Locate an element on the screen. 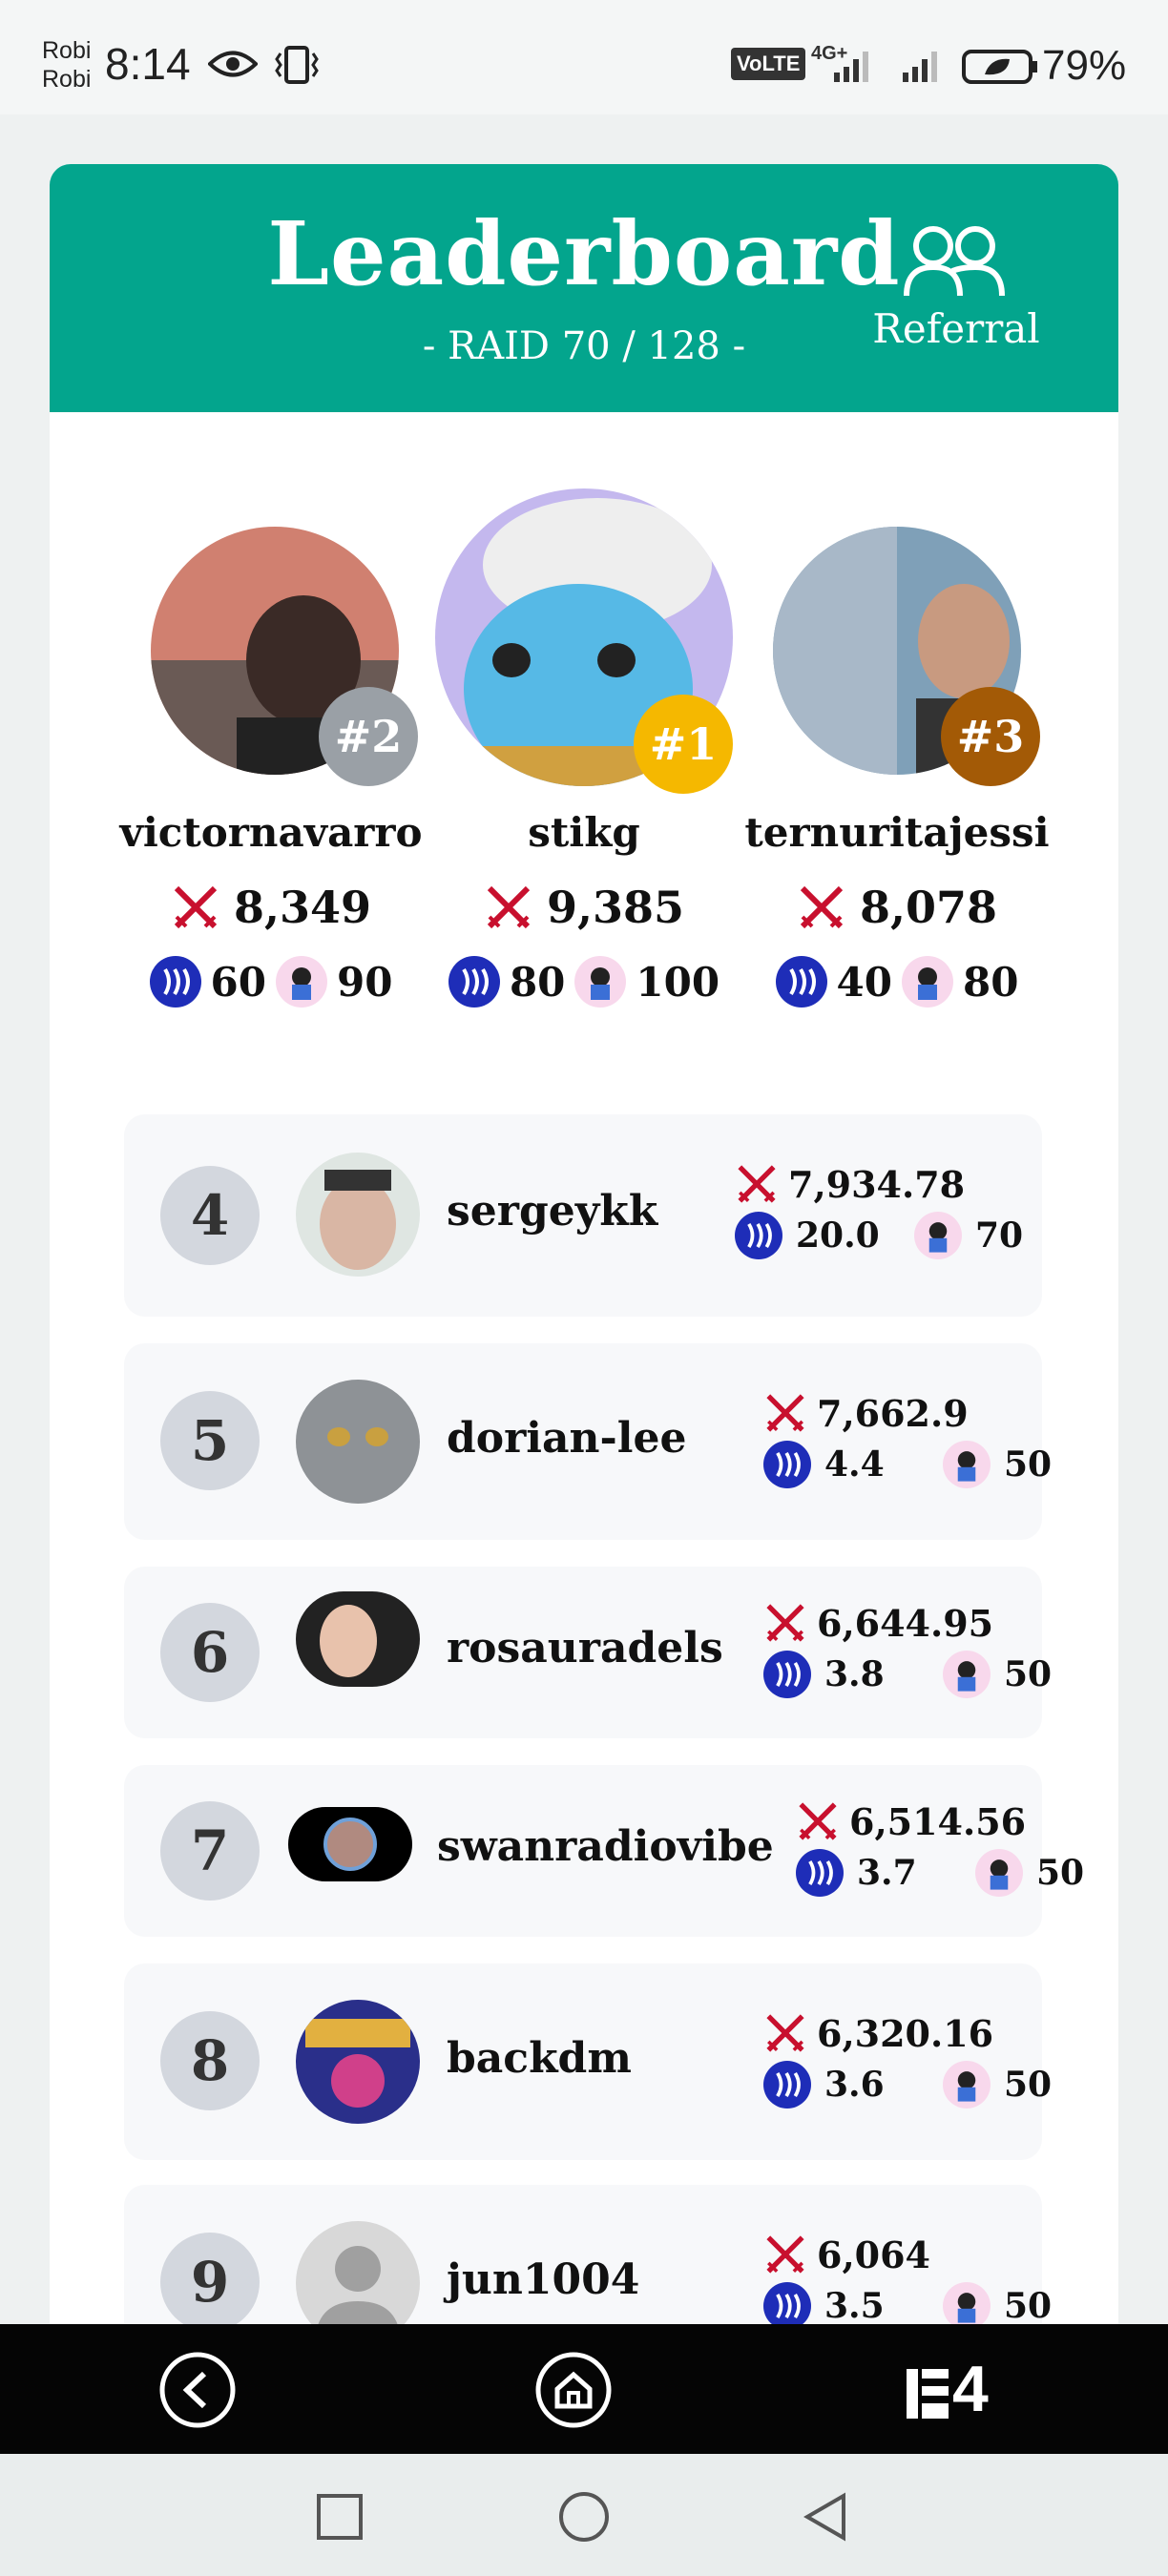  brand-logo: 4 is located at coordinates (948, 2389).